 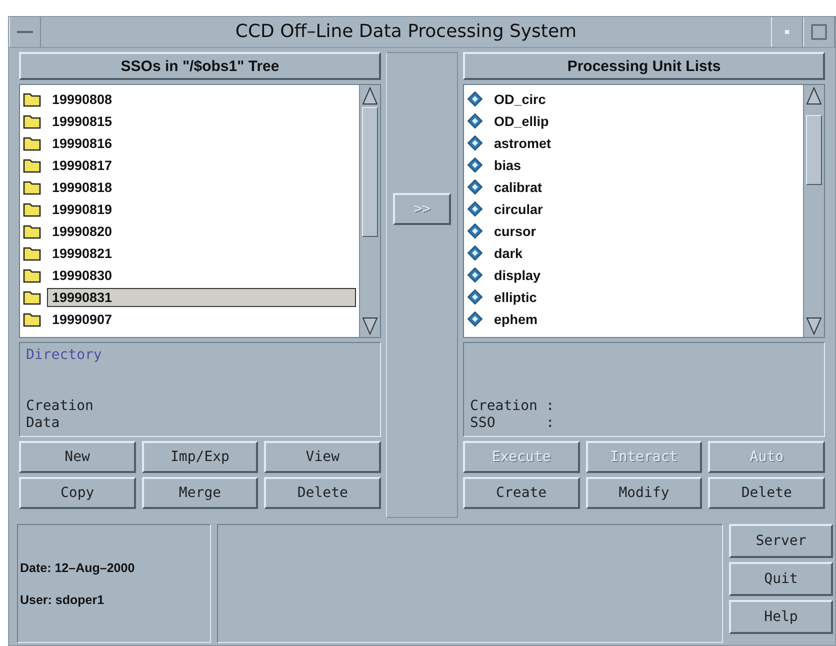 What do you see at coordinates (82, 187) in the screenshot?
I see `list-item: 19990818` at bounding box center [82, 187].